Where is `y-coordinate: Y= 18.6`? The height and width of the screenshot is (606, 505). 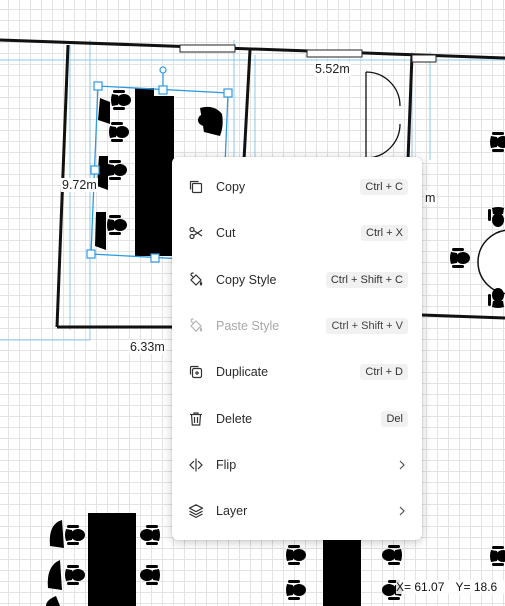
y-coordinate: Y= 18.6 is located at coordinates (476, 587).